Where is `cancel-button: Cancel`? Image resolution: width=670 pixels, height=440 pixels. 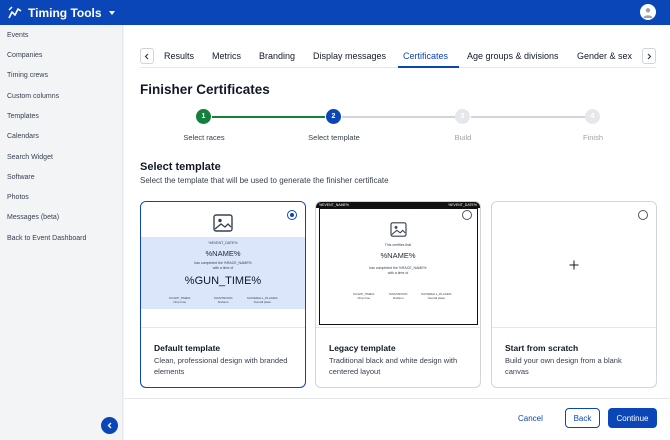 cancel-button: Cancel is located at coordinates (530, 418).